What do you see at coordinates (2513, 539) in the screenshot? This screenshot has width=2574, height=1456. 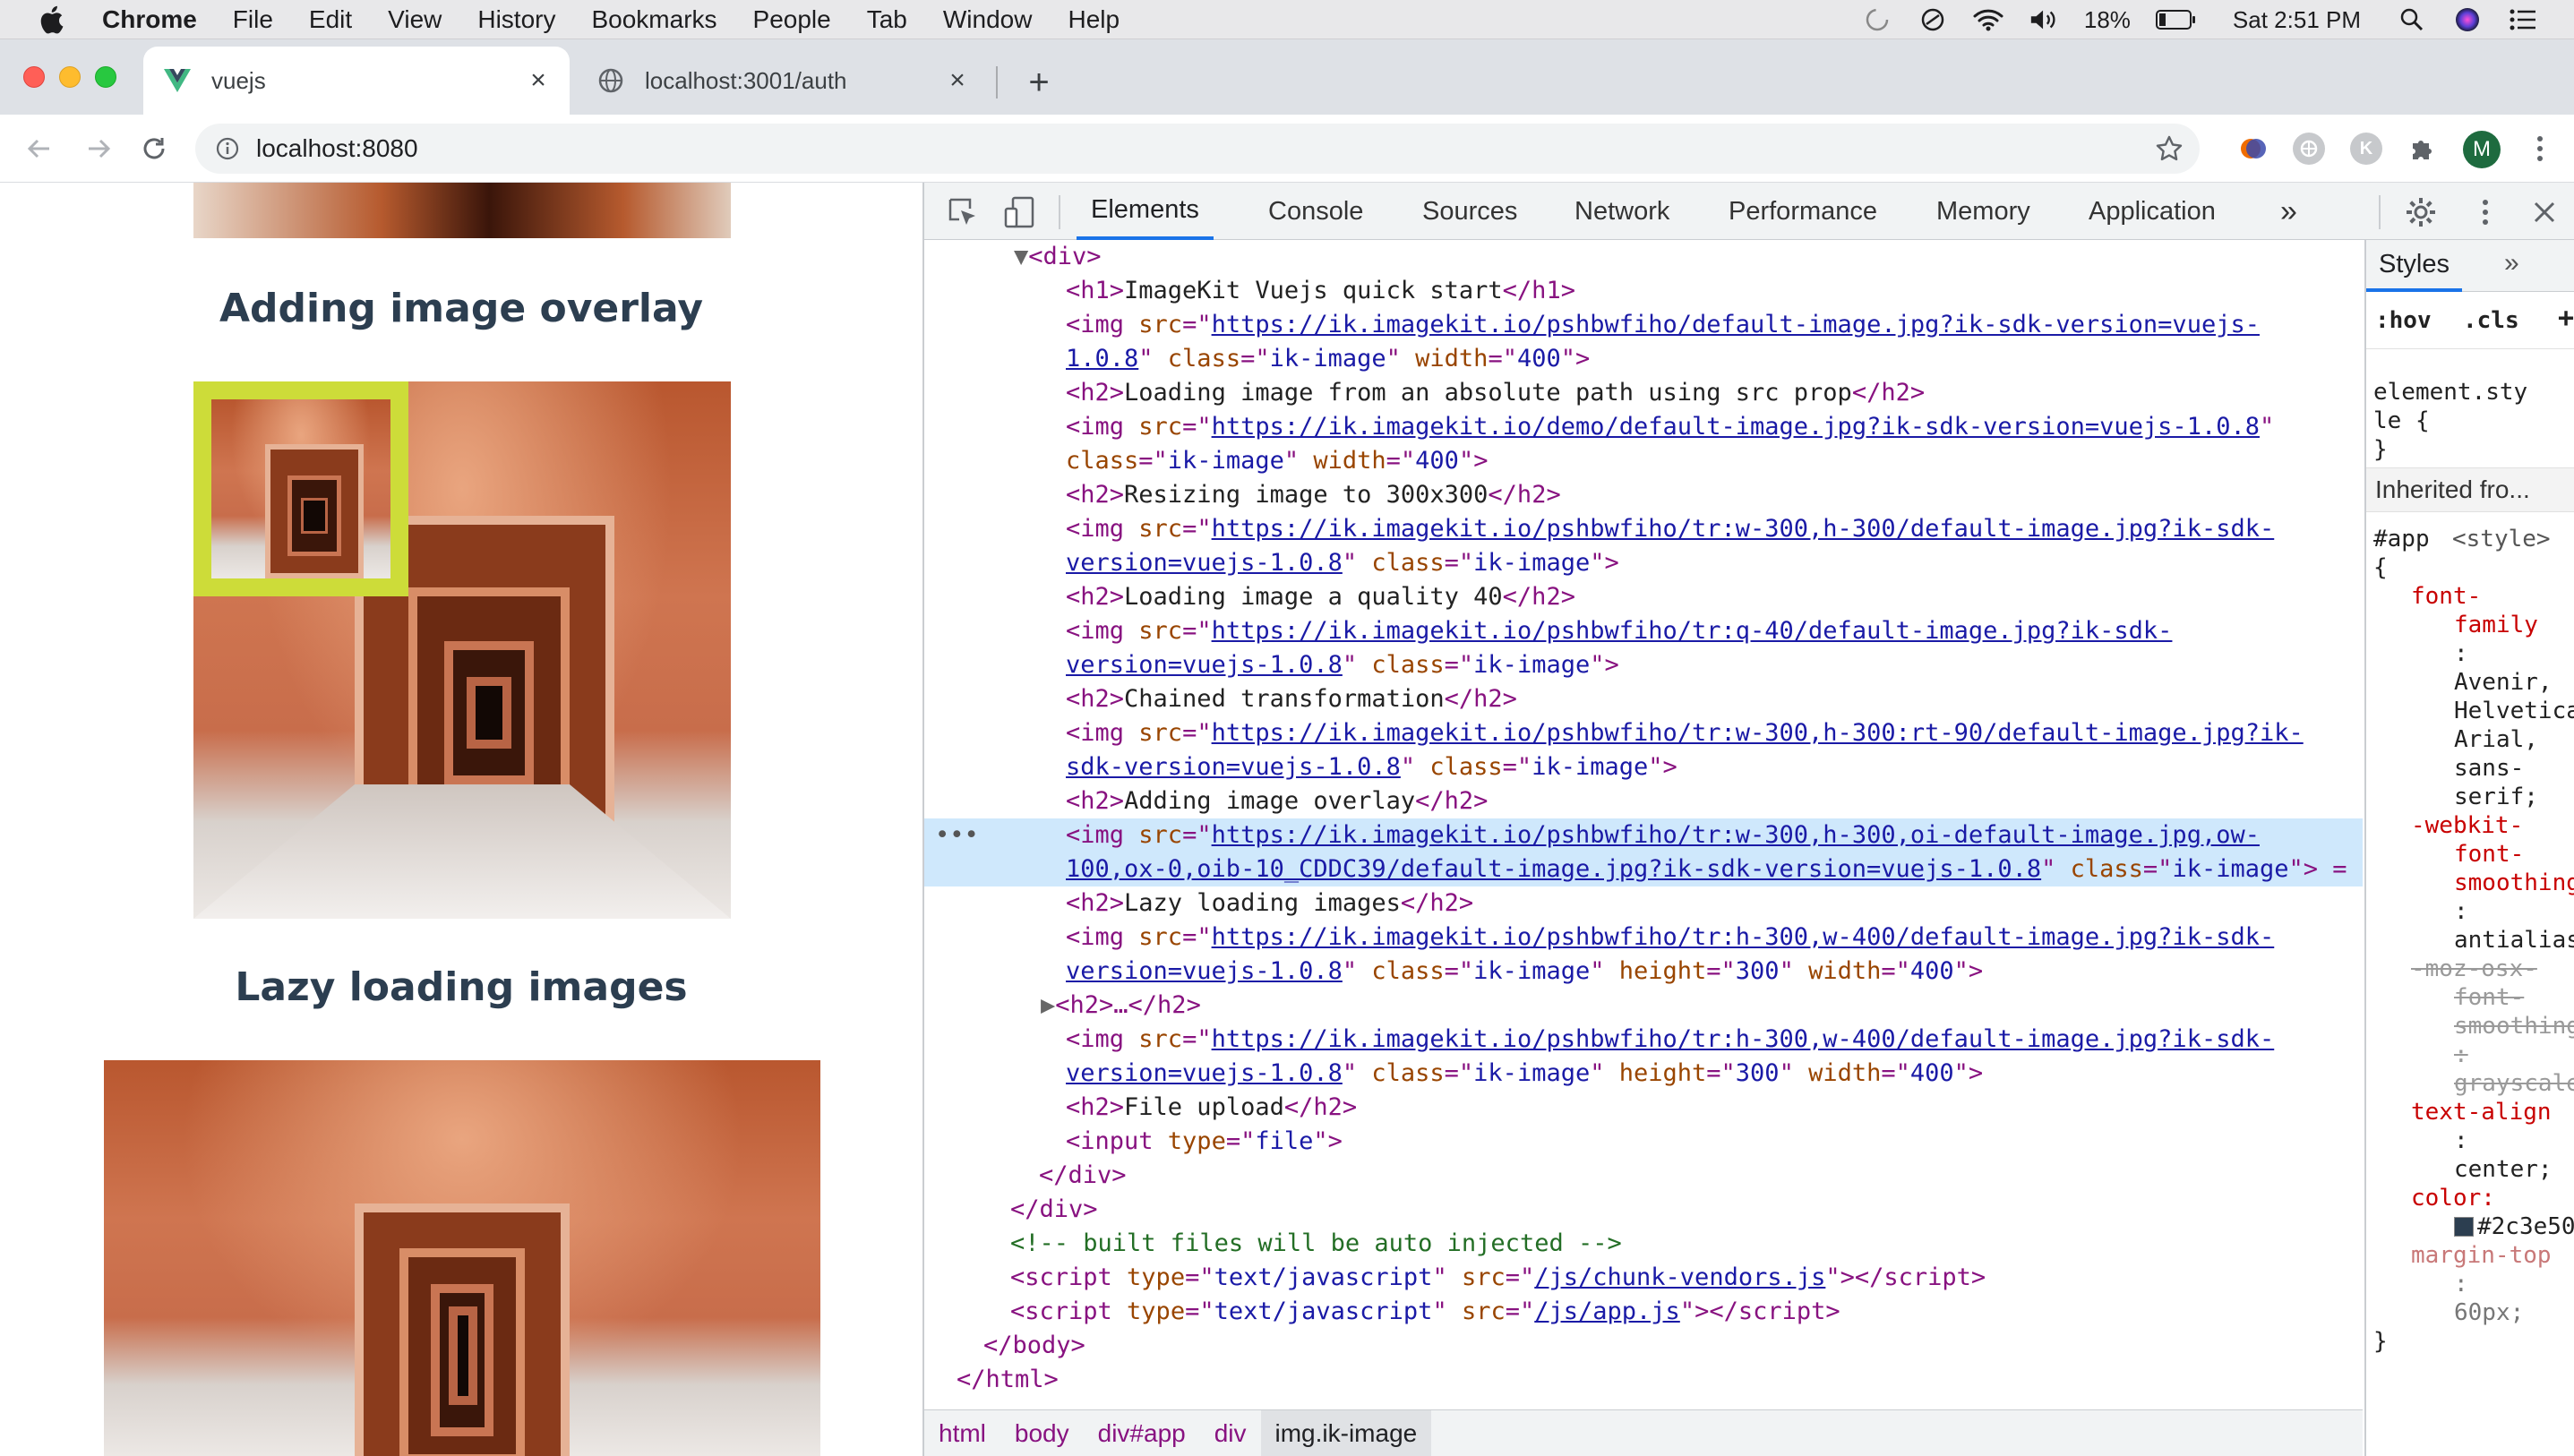 I see `rule-source-style: <style>` at bounding box center [2513, 539].